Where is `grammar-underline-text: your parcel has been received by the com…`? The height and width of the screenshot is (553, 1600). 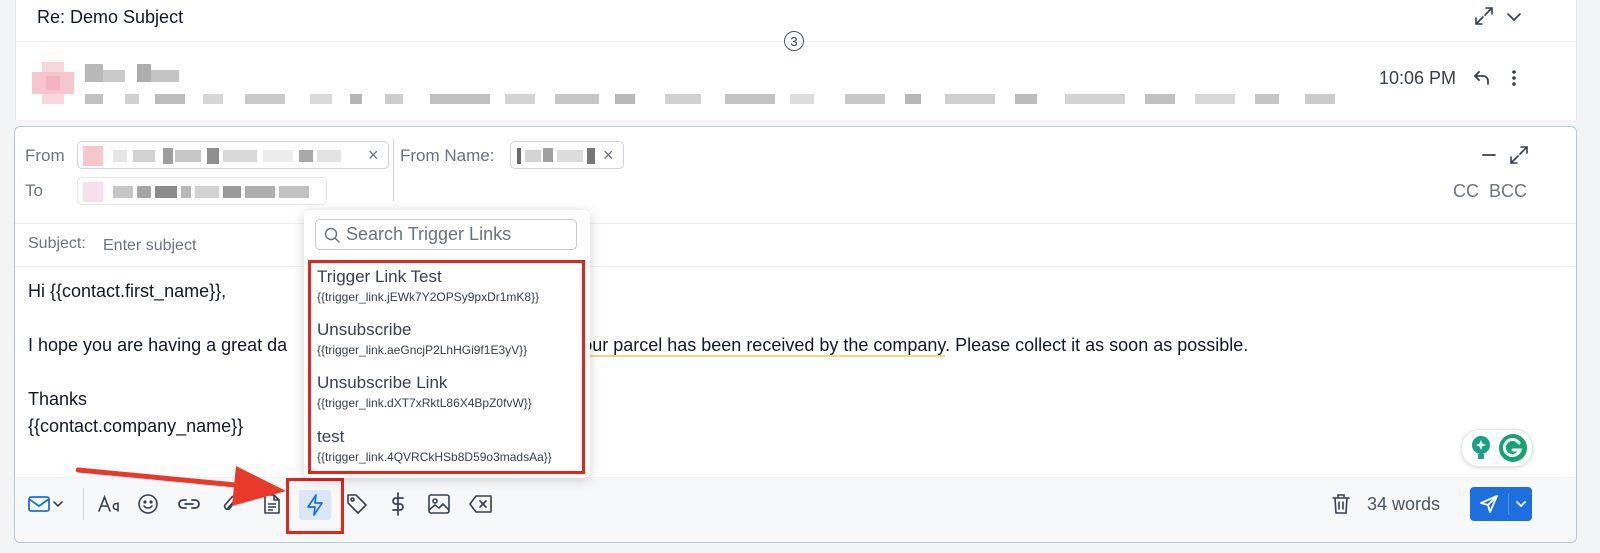
grammar-underline-text: your parcel has been received by the com… is located at coordinates (759, 346).